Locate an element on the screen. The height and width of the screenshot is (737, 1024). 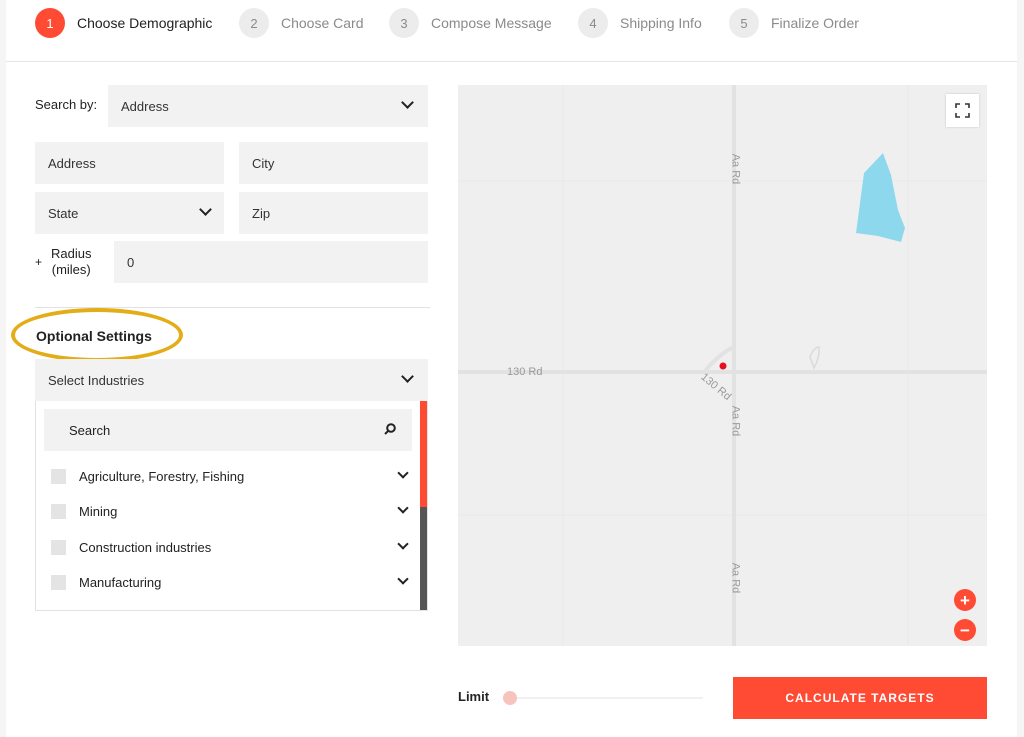
step-label: Compose Message is located at coordinates (491, 23).